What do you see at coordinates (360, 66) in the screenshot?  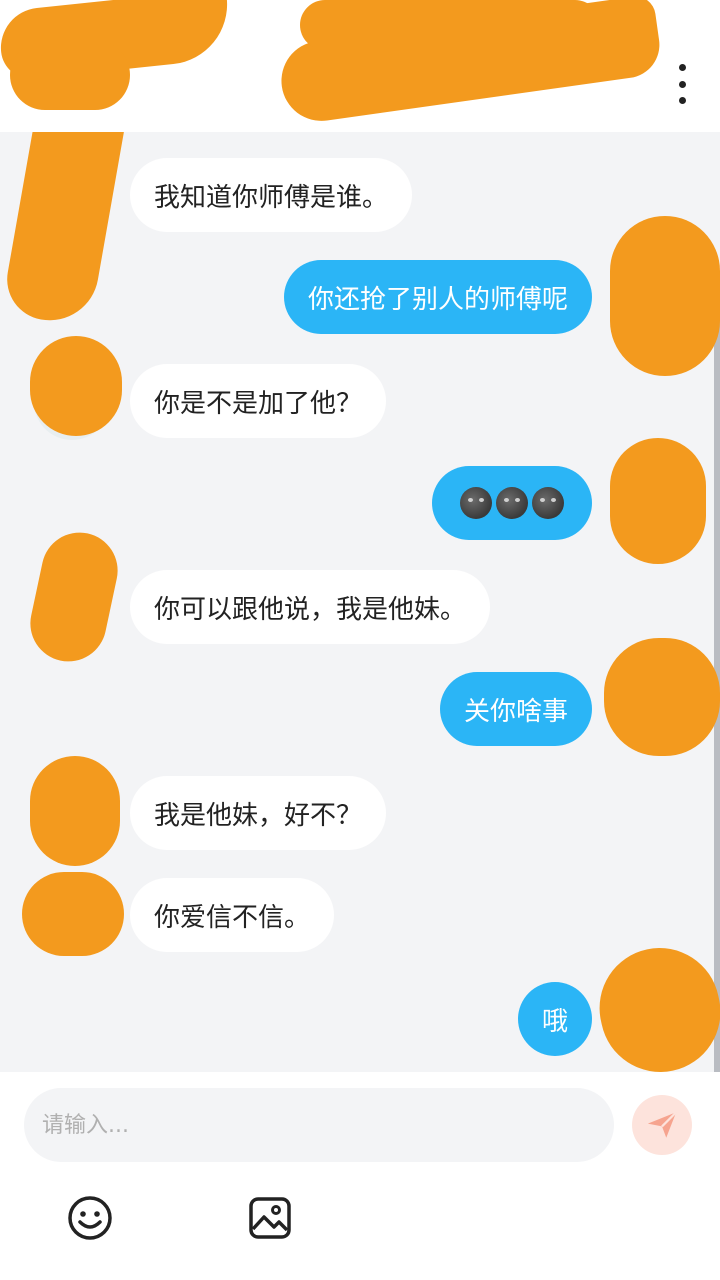 I see `top-bar` at bounding box center [360, 66].